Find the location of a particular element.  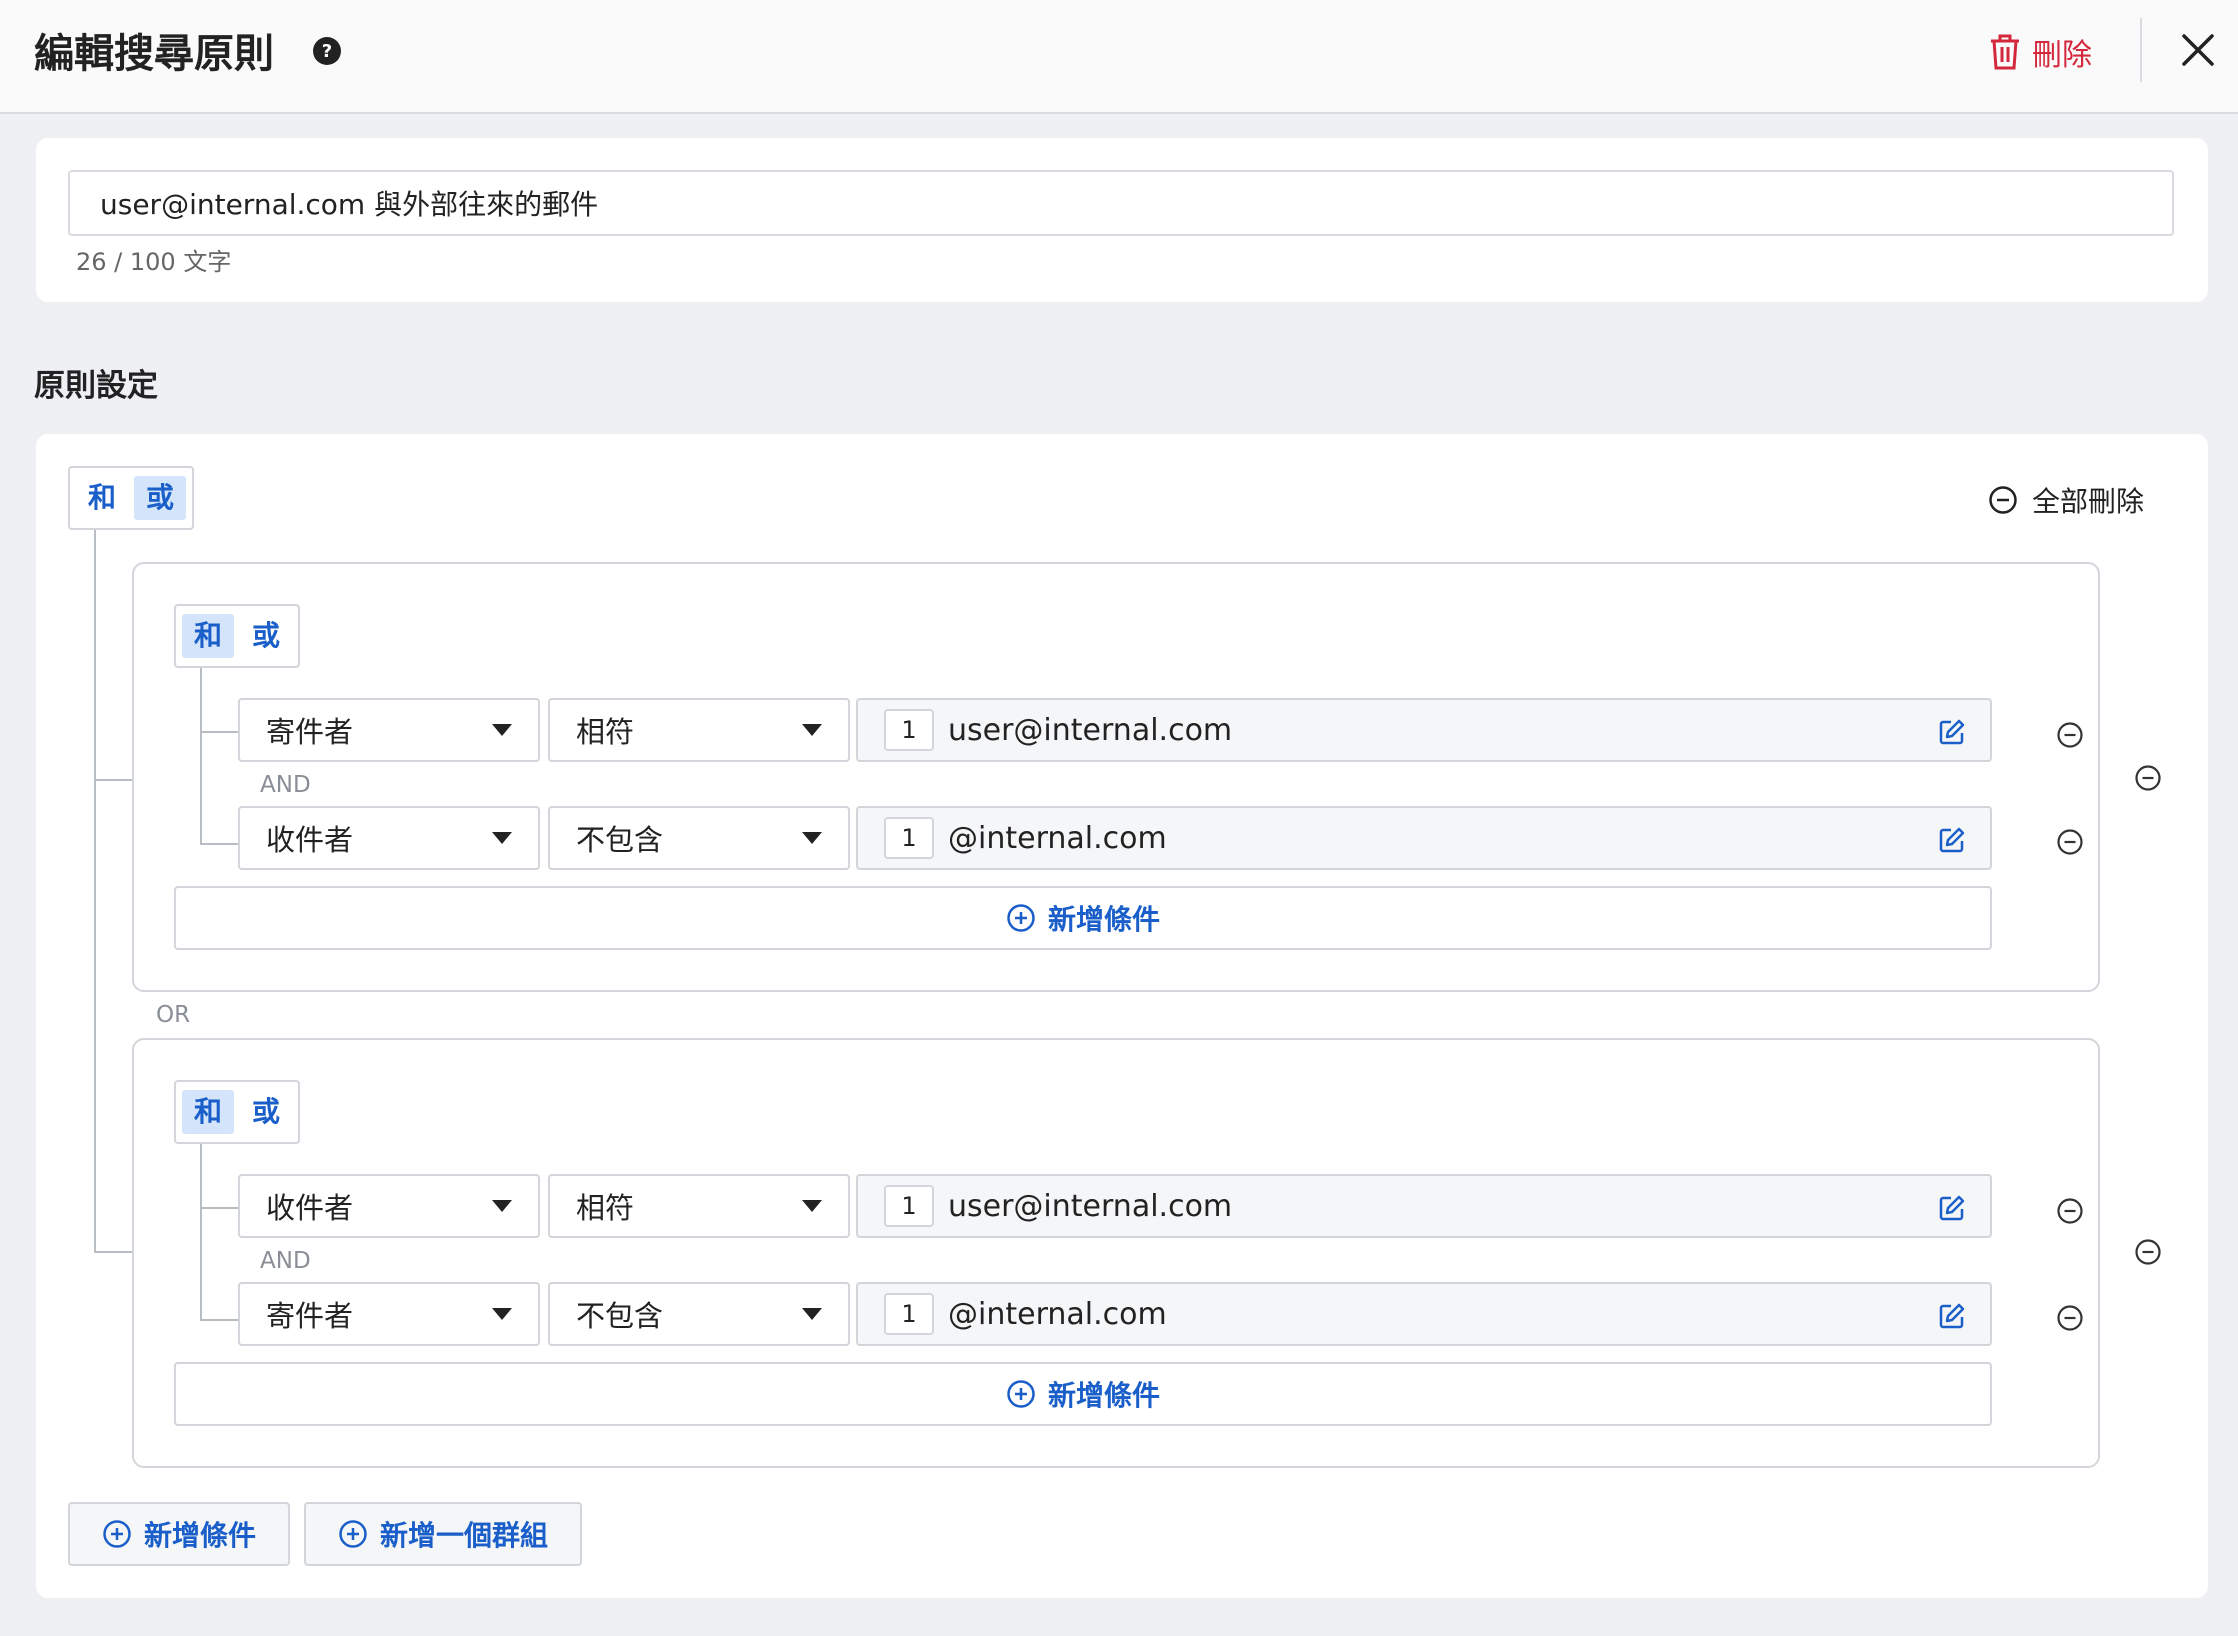

remove-all-button: 全部刪除 is located at coordinates (2066, 500).